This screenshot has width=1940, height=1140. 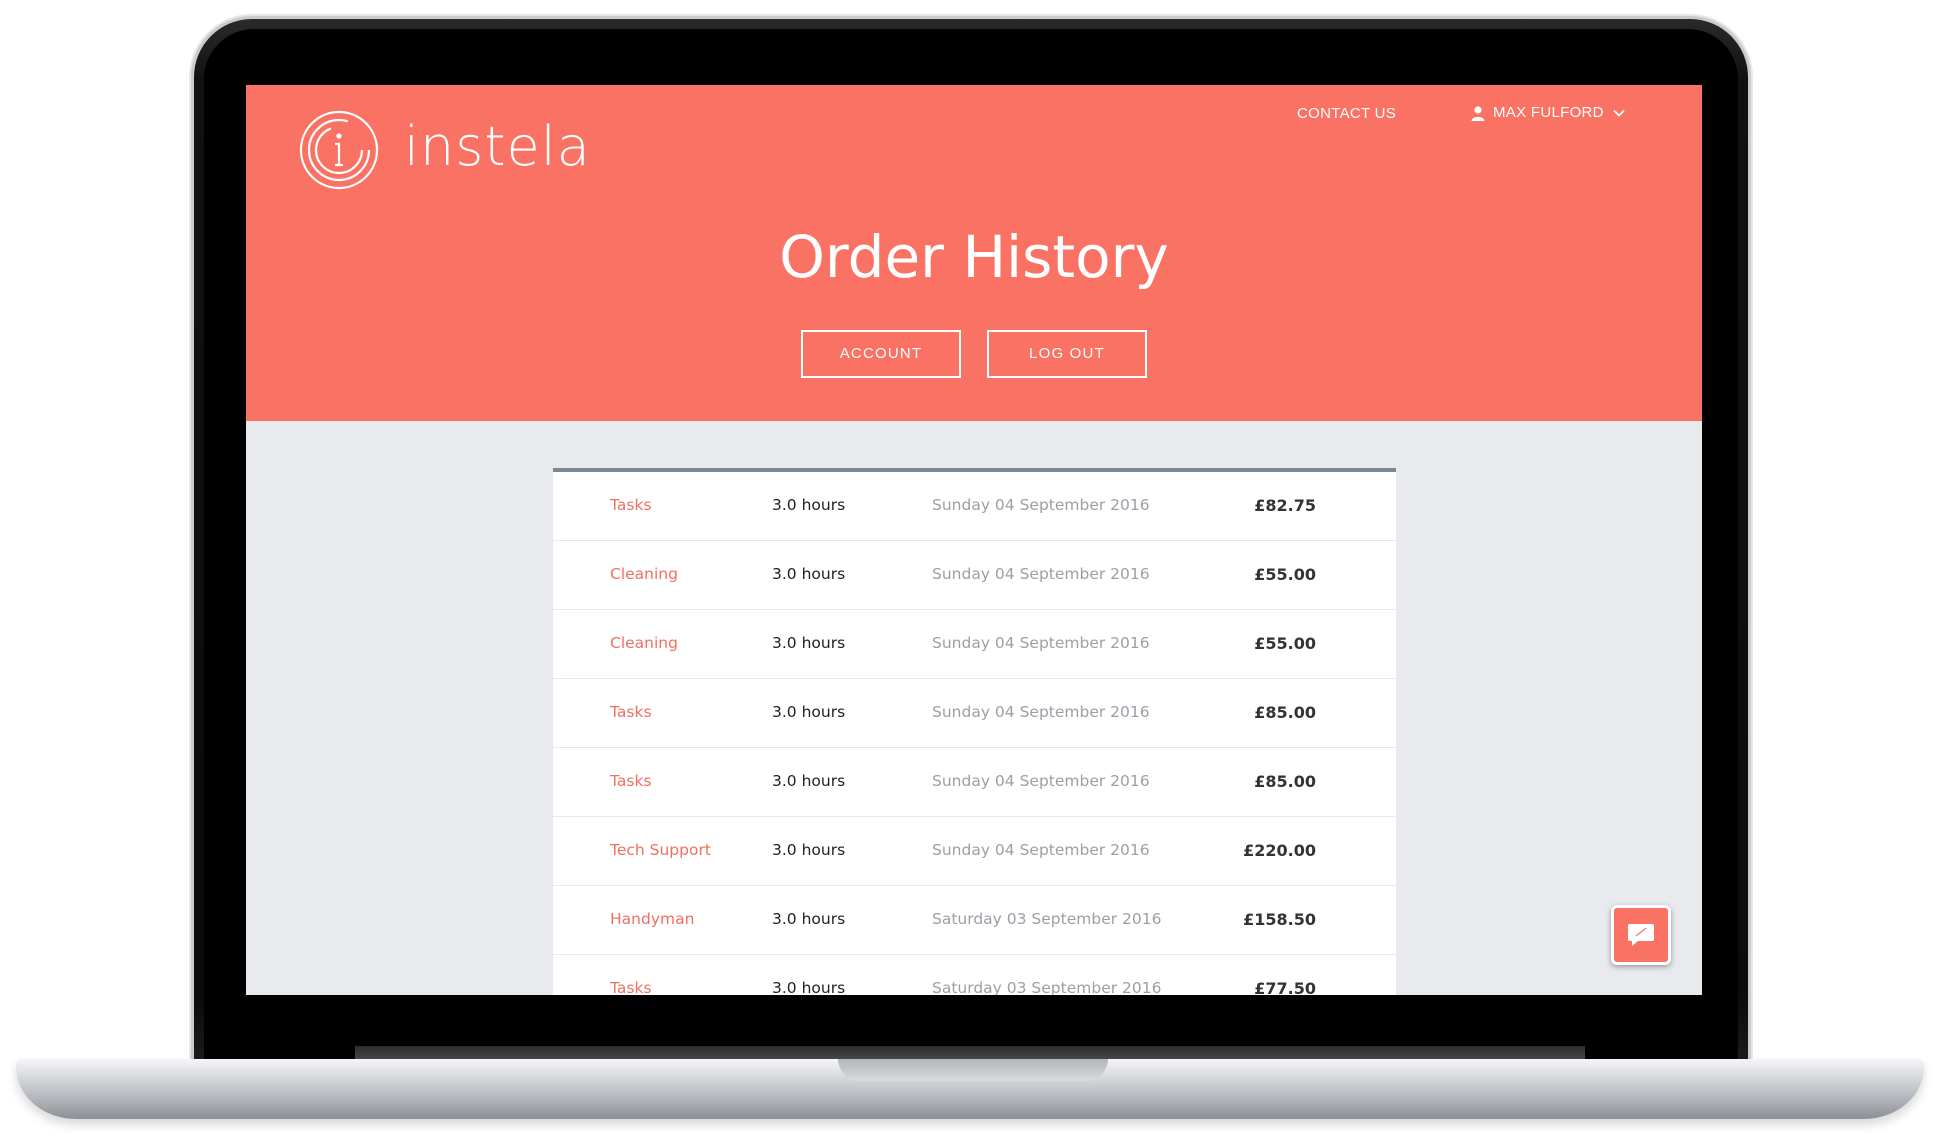 What do you see at coordinates (1619, 113) in the screenshot?
I see `chevron-down-icon` at bounding box center [1619, 113].